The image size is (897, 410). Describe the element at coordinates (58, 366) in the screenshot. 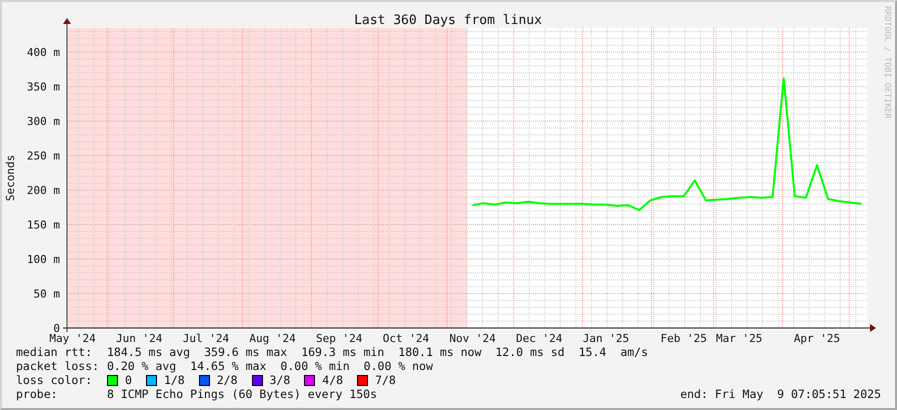

I see `legend-label: packet loss:` at that location.